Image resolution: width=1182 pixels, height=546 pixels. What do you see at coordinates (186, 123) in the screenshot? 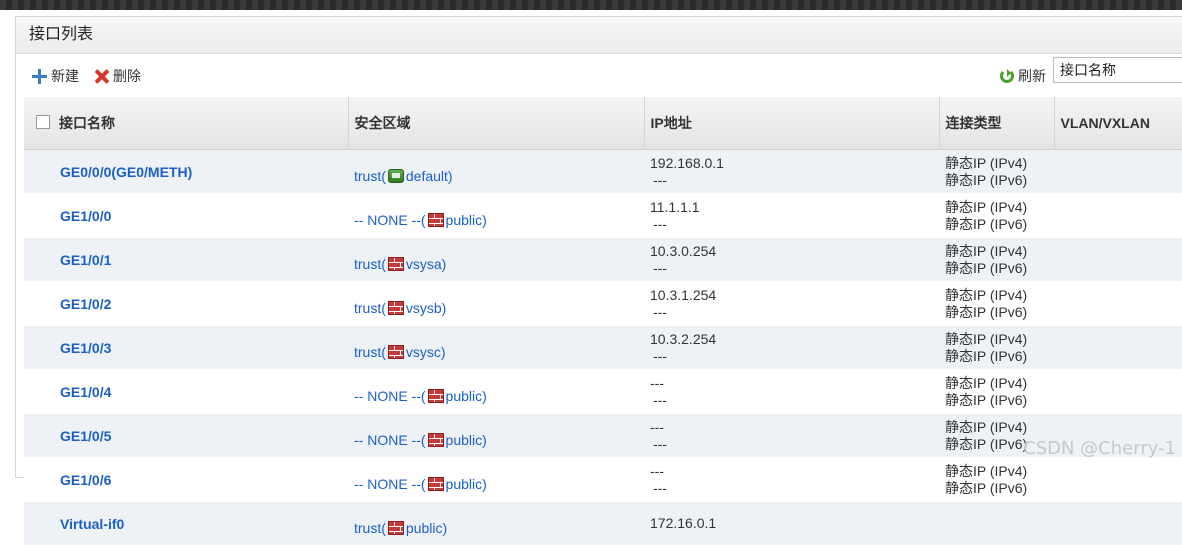
I see `header-interface-name: 接口名称` at bounding box center [186, 123].